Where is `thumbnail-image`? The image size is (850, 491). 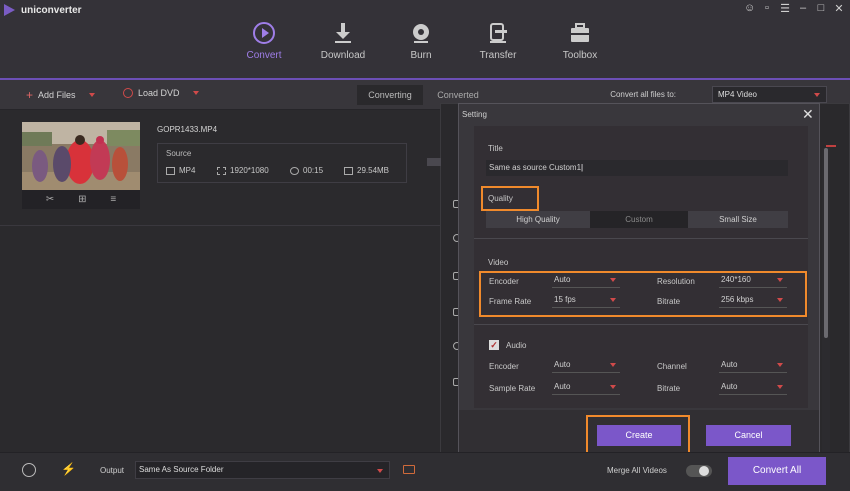
thumbnail-image is located at coordinates (81, 156).